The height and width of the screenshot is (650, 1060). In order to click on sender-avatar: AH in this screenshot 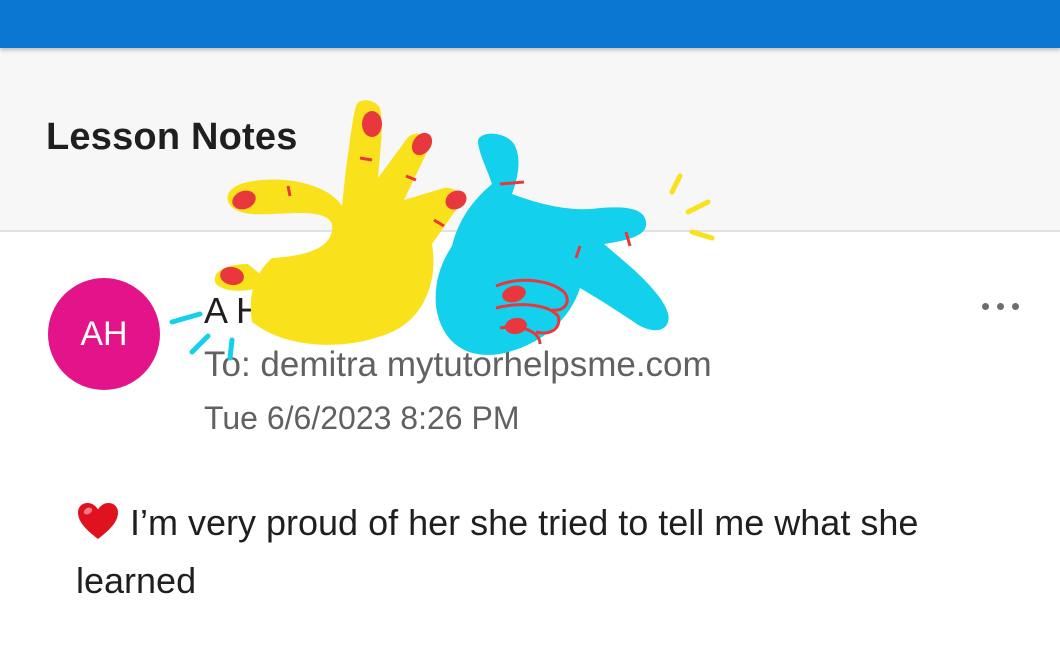, I will do `click(104, 334)`.